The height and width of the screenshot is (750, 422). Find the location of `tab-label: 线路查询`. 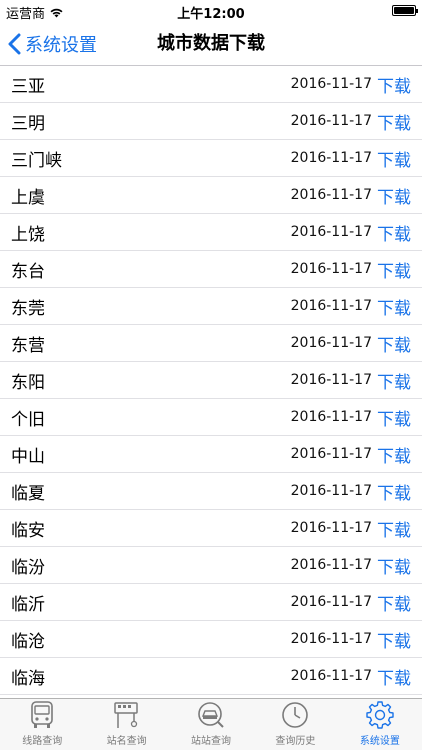

tab-label: 线路查询 is located at coordinates (42, 741).